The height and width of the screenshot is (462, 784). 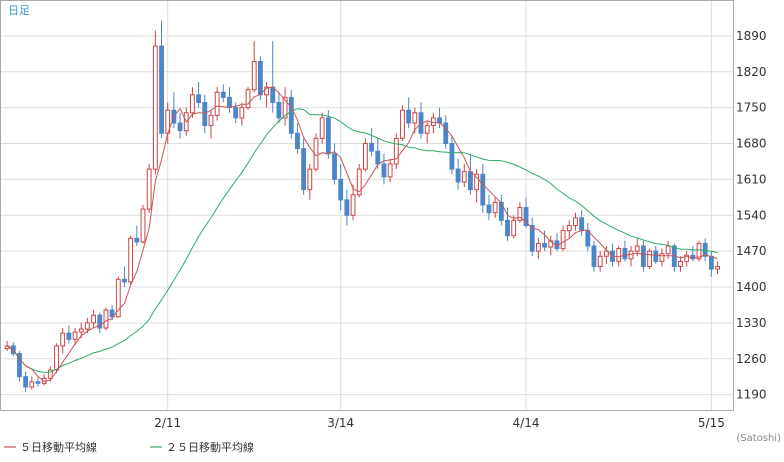 I want to click on x-tick-label: 4/14, so click(x=526, y=423).